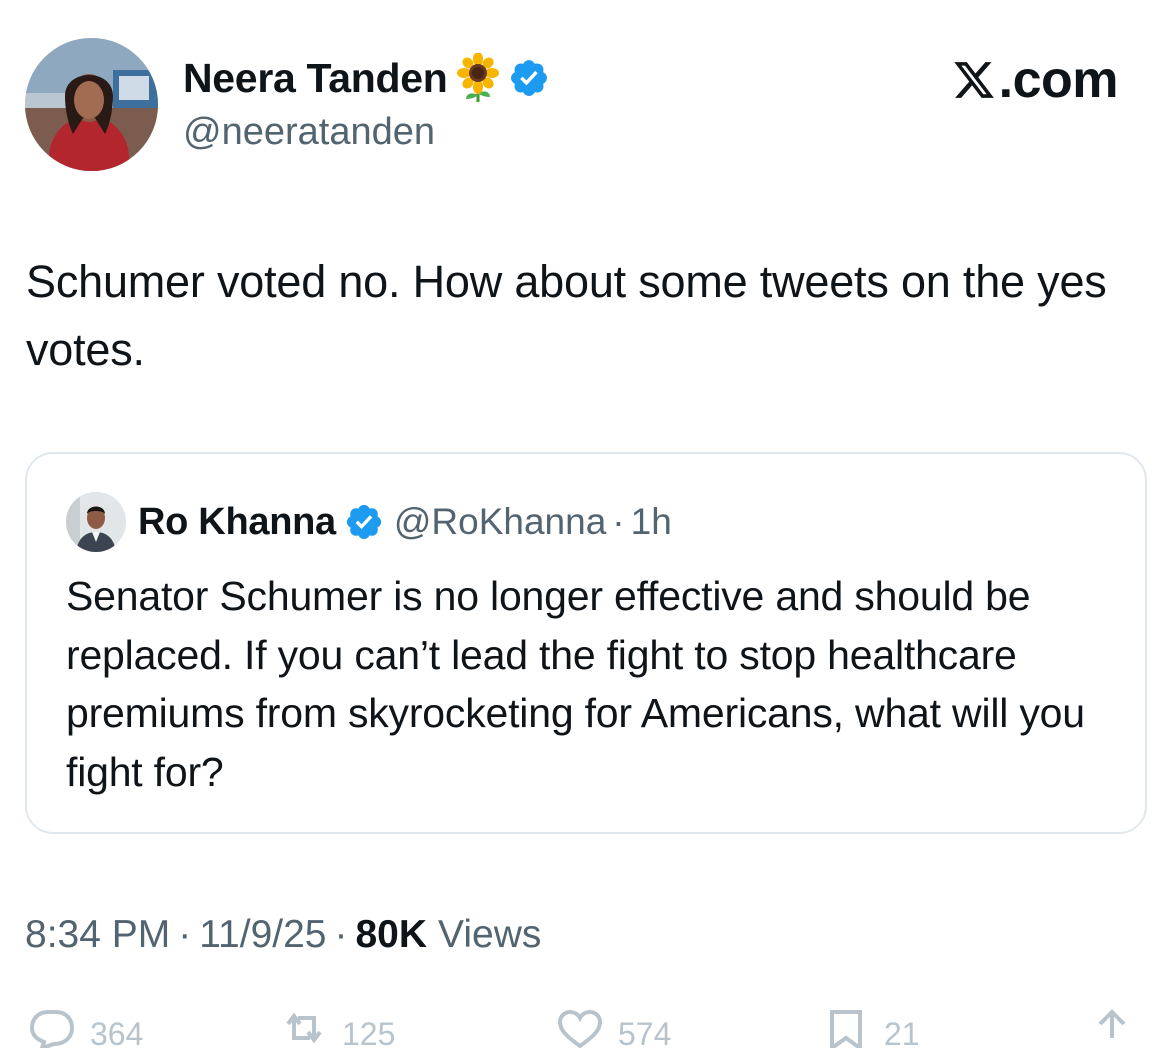 This screenshot has width=1176, height=1054. What do you see at coordinates (262, 935) in the screenshot?
I see `tweet-date: 11/9/25` at bounding box center [262, 935].